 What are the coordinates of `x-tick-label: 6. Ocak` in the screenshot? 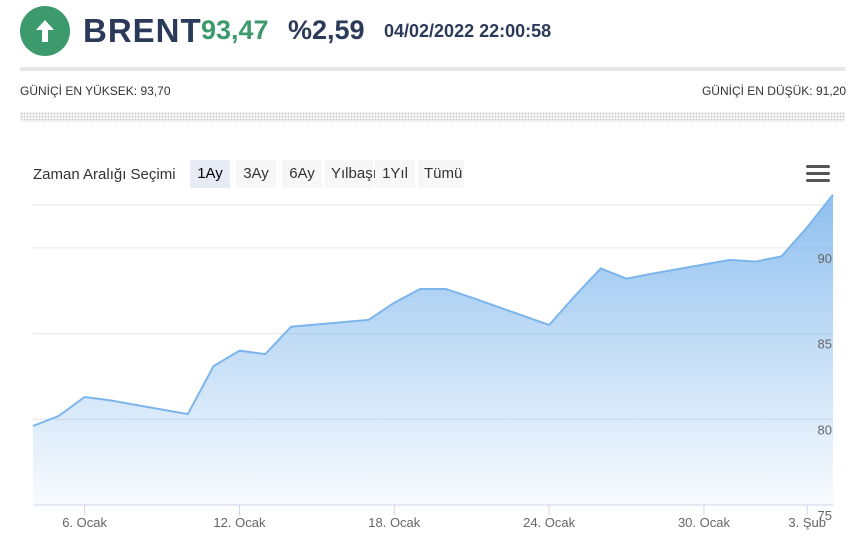 It's located at (84, 522).